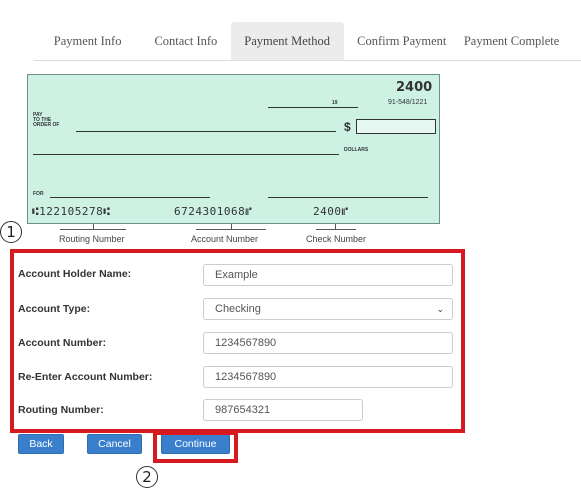 The width and height of the screenshot is (581, 497). Describe the element at coordinates (71, 211) in the screenshot. I see `check-micr-routing: ⑆122105278⑆` at that location.